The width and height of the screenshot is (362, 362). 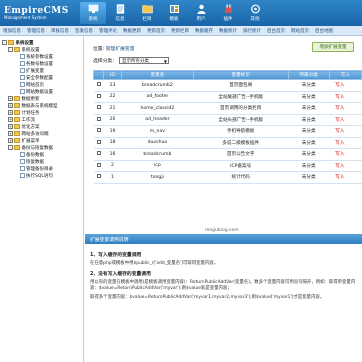 What do you see at coordinates (112, 166) in the screenshot?
I see `cell-id: 2` at bounding box center [112, 166].